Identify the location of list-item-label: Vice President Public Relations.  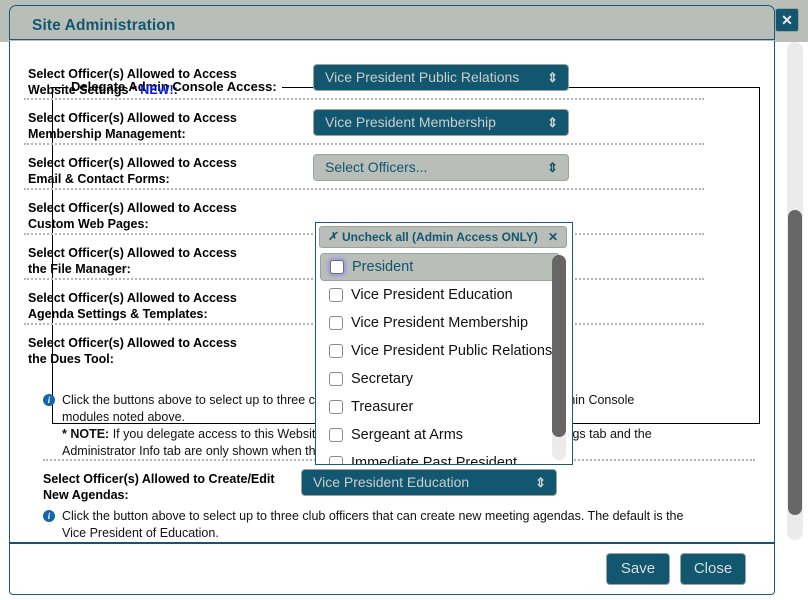
(452, 351).